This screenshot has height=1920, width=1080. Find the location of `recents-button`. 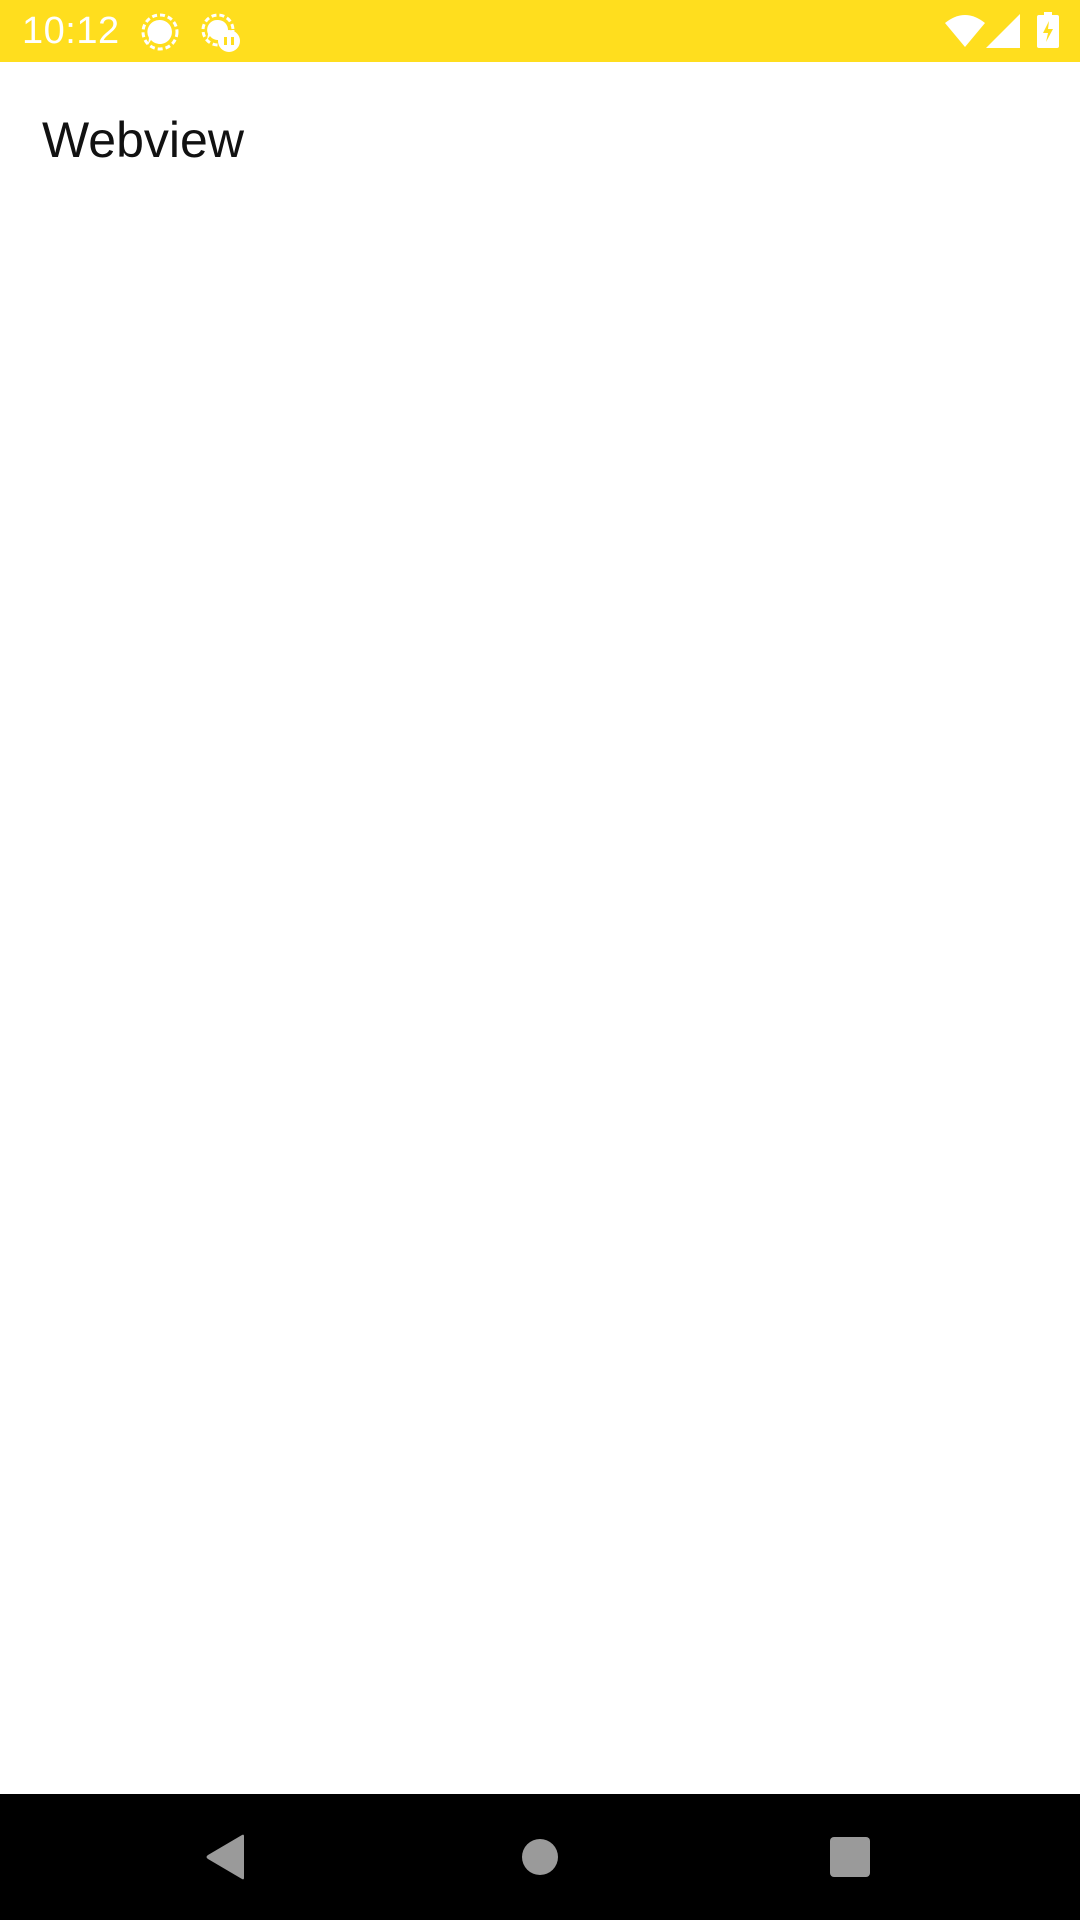

recents-button is located at coordinates (850, 1857).